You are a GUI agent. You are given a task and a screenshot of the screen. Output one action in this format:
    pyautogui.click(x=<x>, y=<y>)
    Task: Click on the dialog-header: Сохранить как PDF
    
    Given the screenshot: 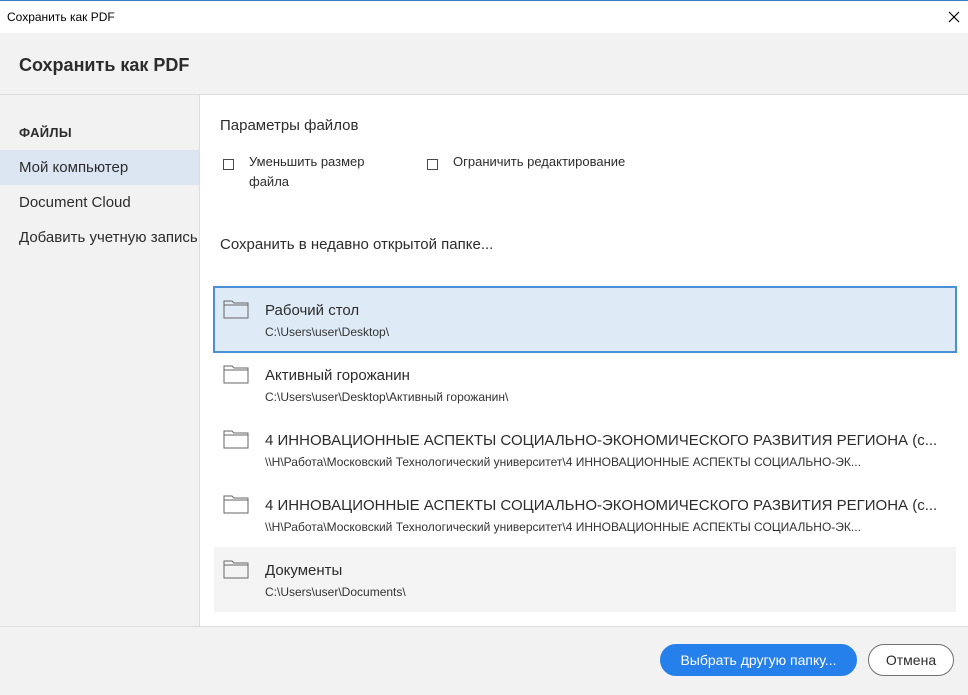 What is the action you would take?
    pyautogui.click(x=484, y=64)
    